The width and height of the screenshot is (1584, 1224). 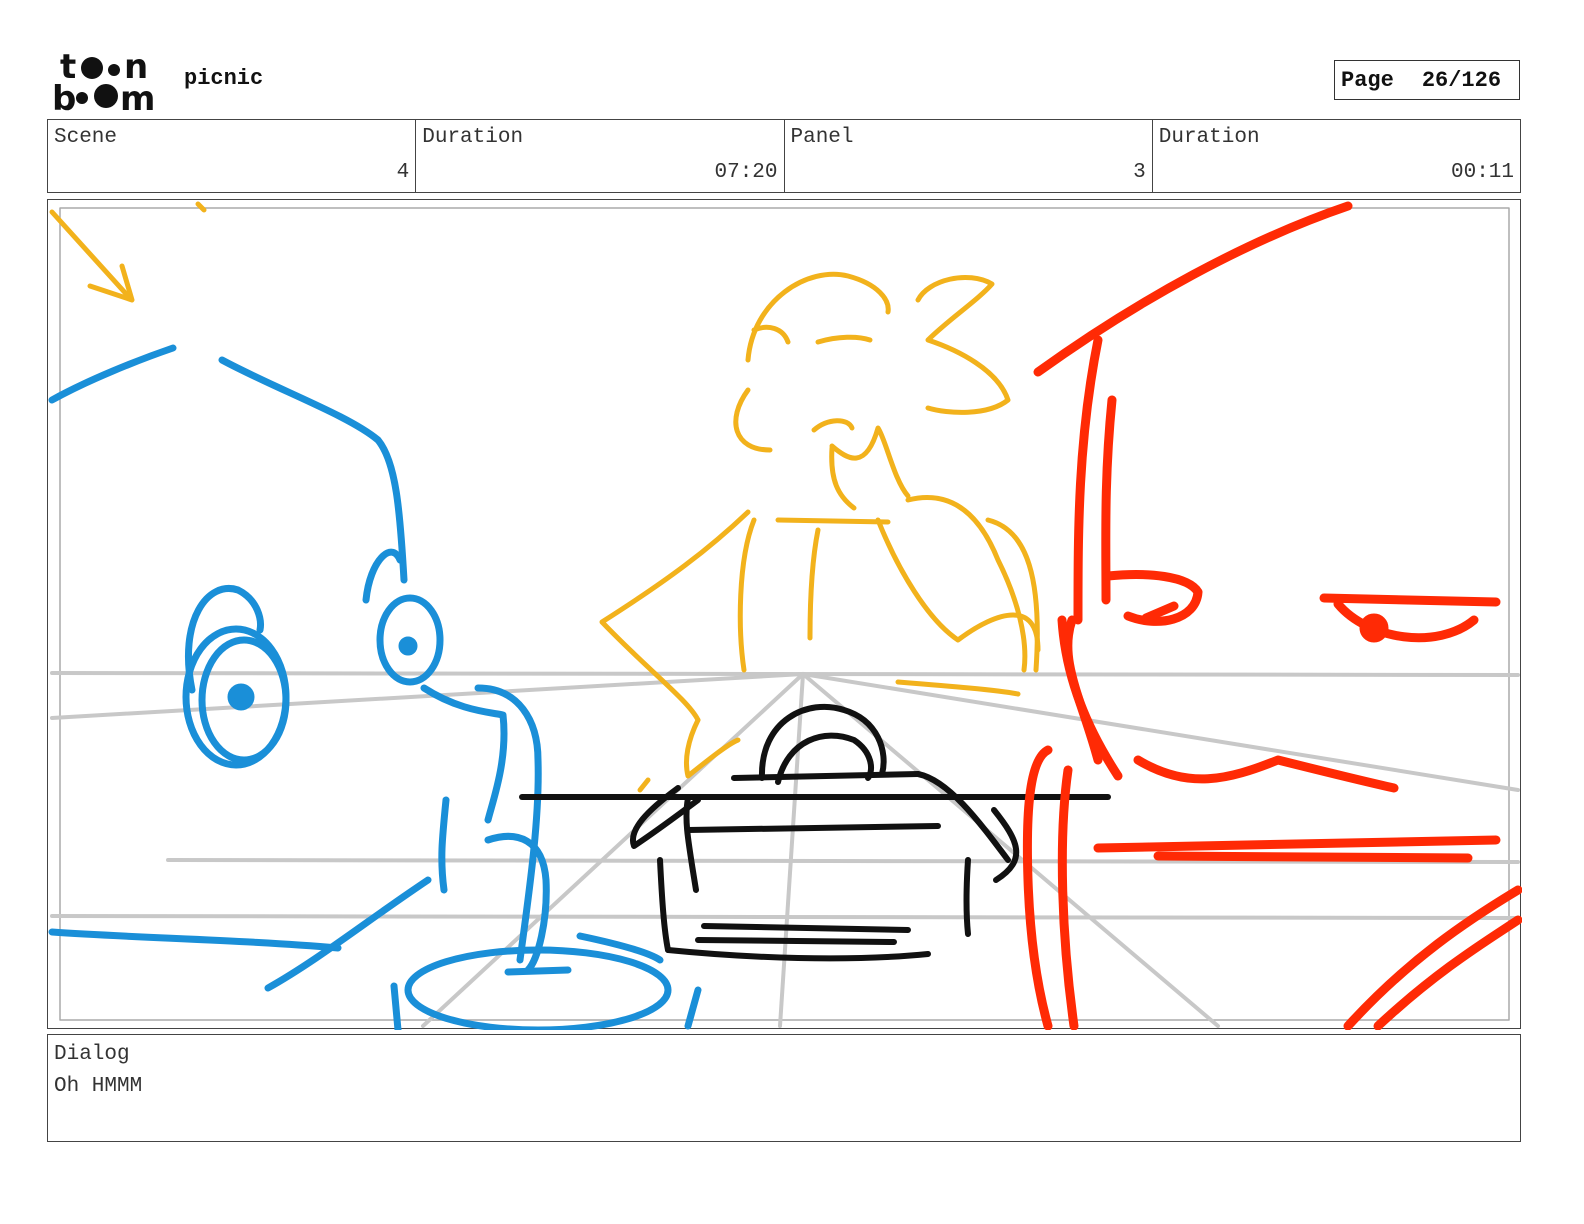 What do you see at coordinates (1336, 156) in the screenshot?
I see `panel-duration-cell: Duration 00:11` at bounding box center [1336, 156].